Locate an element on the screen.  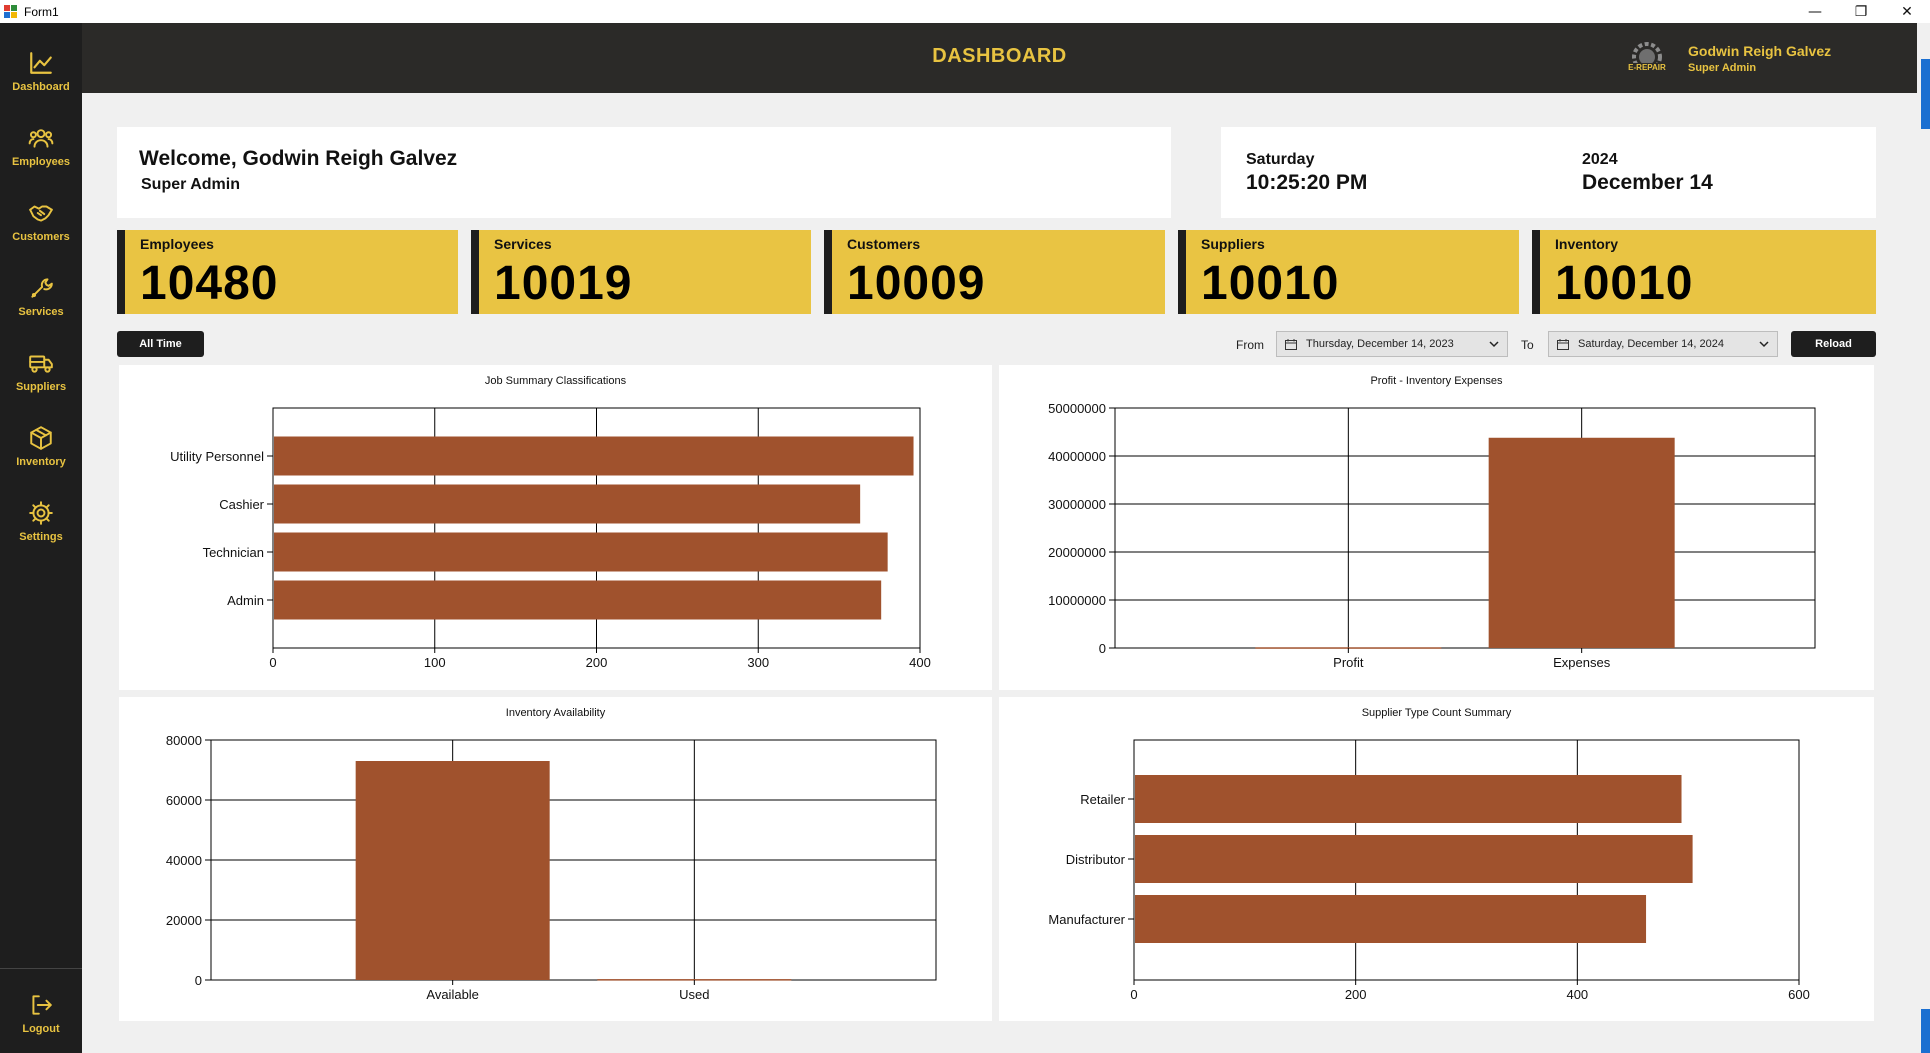
sidebar-item-services: Services is located at coordinates (41, 298).